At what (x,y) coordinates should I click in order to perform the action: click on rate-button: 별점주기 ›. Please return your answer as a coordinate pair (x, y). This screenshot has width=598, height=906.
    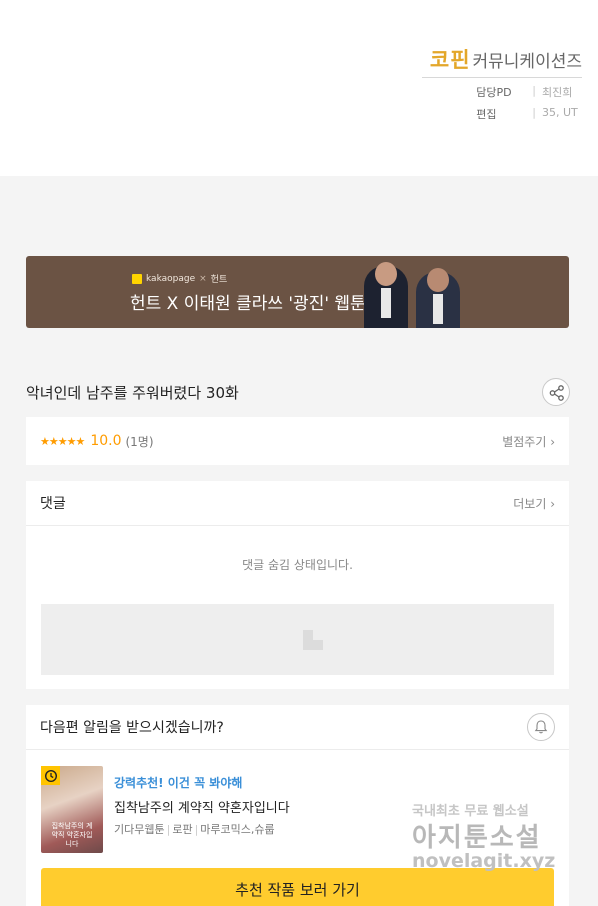
    Looking at the image, I should click on (528, 441).